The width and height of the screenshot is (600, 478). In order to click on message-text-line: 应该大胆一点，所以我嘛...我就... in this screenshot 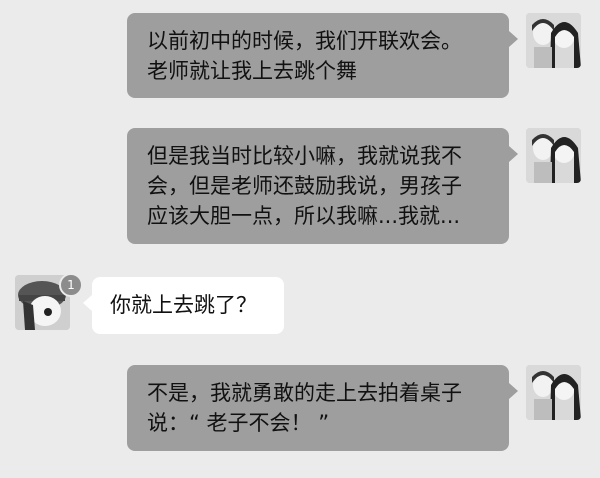, I will do `click(304, 216)`.